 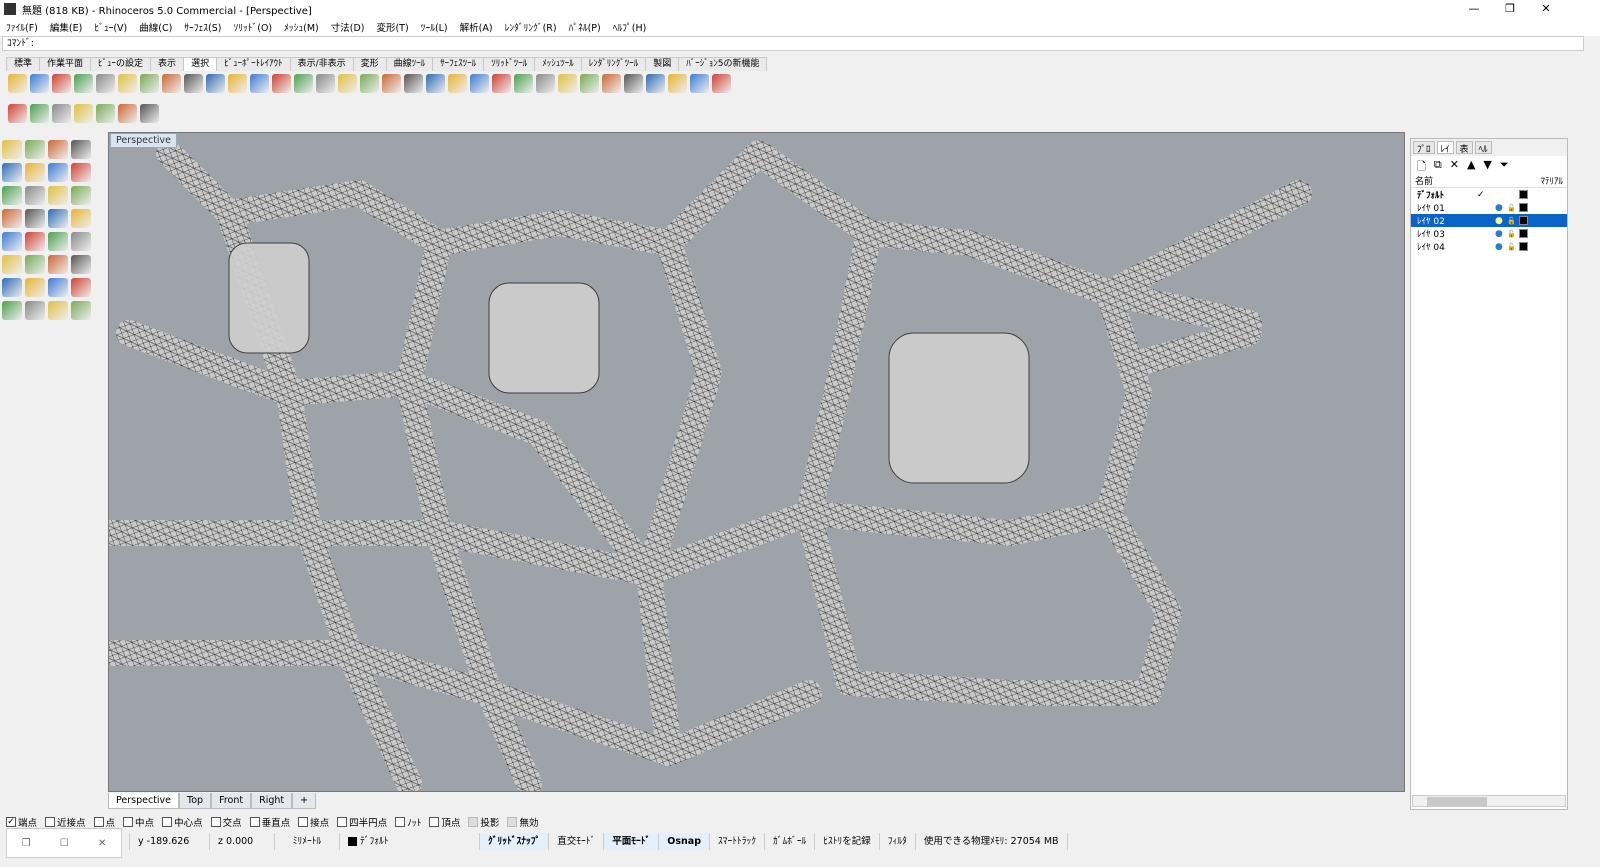 I want to click on menu-item: ﾊﾟﾈﾙ(P), so click(x=585, y=27).